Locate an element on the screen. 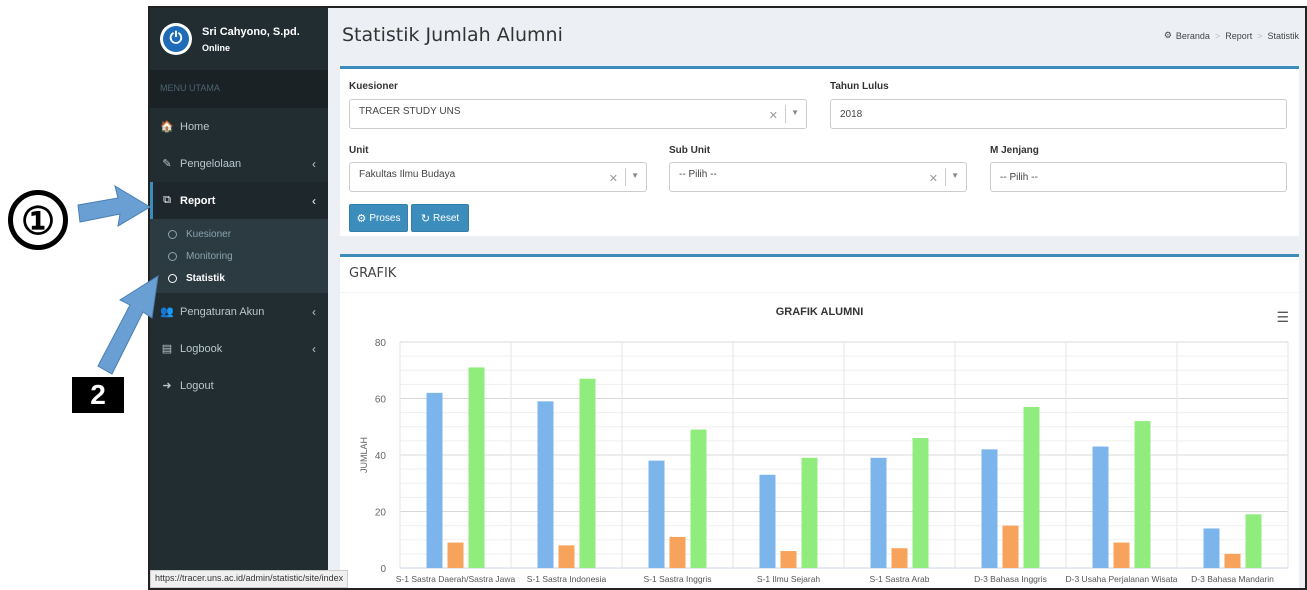  reset-button: ↻ Reset is located at coordinates (440, 218).